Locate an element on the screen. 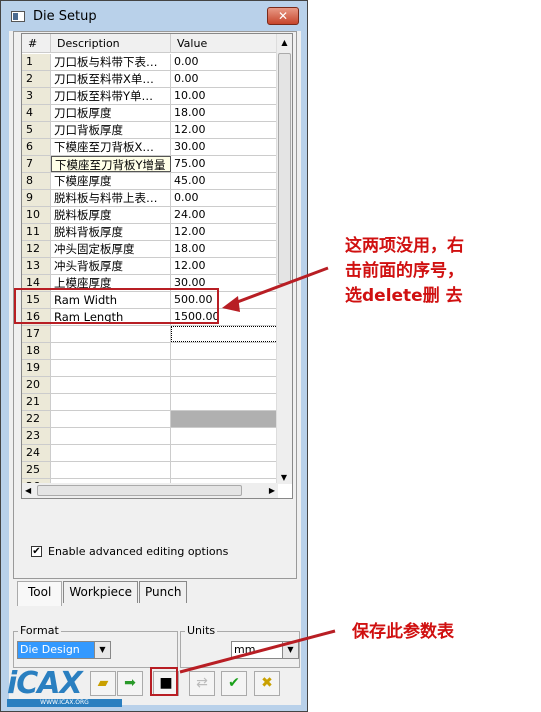 The height and width of the screenshot is (712, 541). delete-annotation: 这两项没用，右 击前面的序号， 选delete删 去 is located at coordinates (404, 271).